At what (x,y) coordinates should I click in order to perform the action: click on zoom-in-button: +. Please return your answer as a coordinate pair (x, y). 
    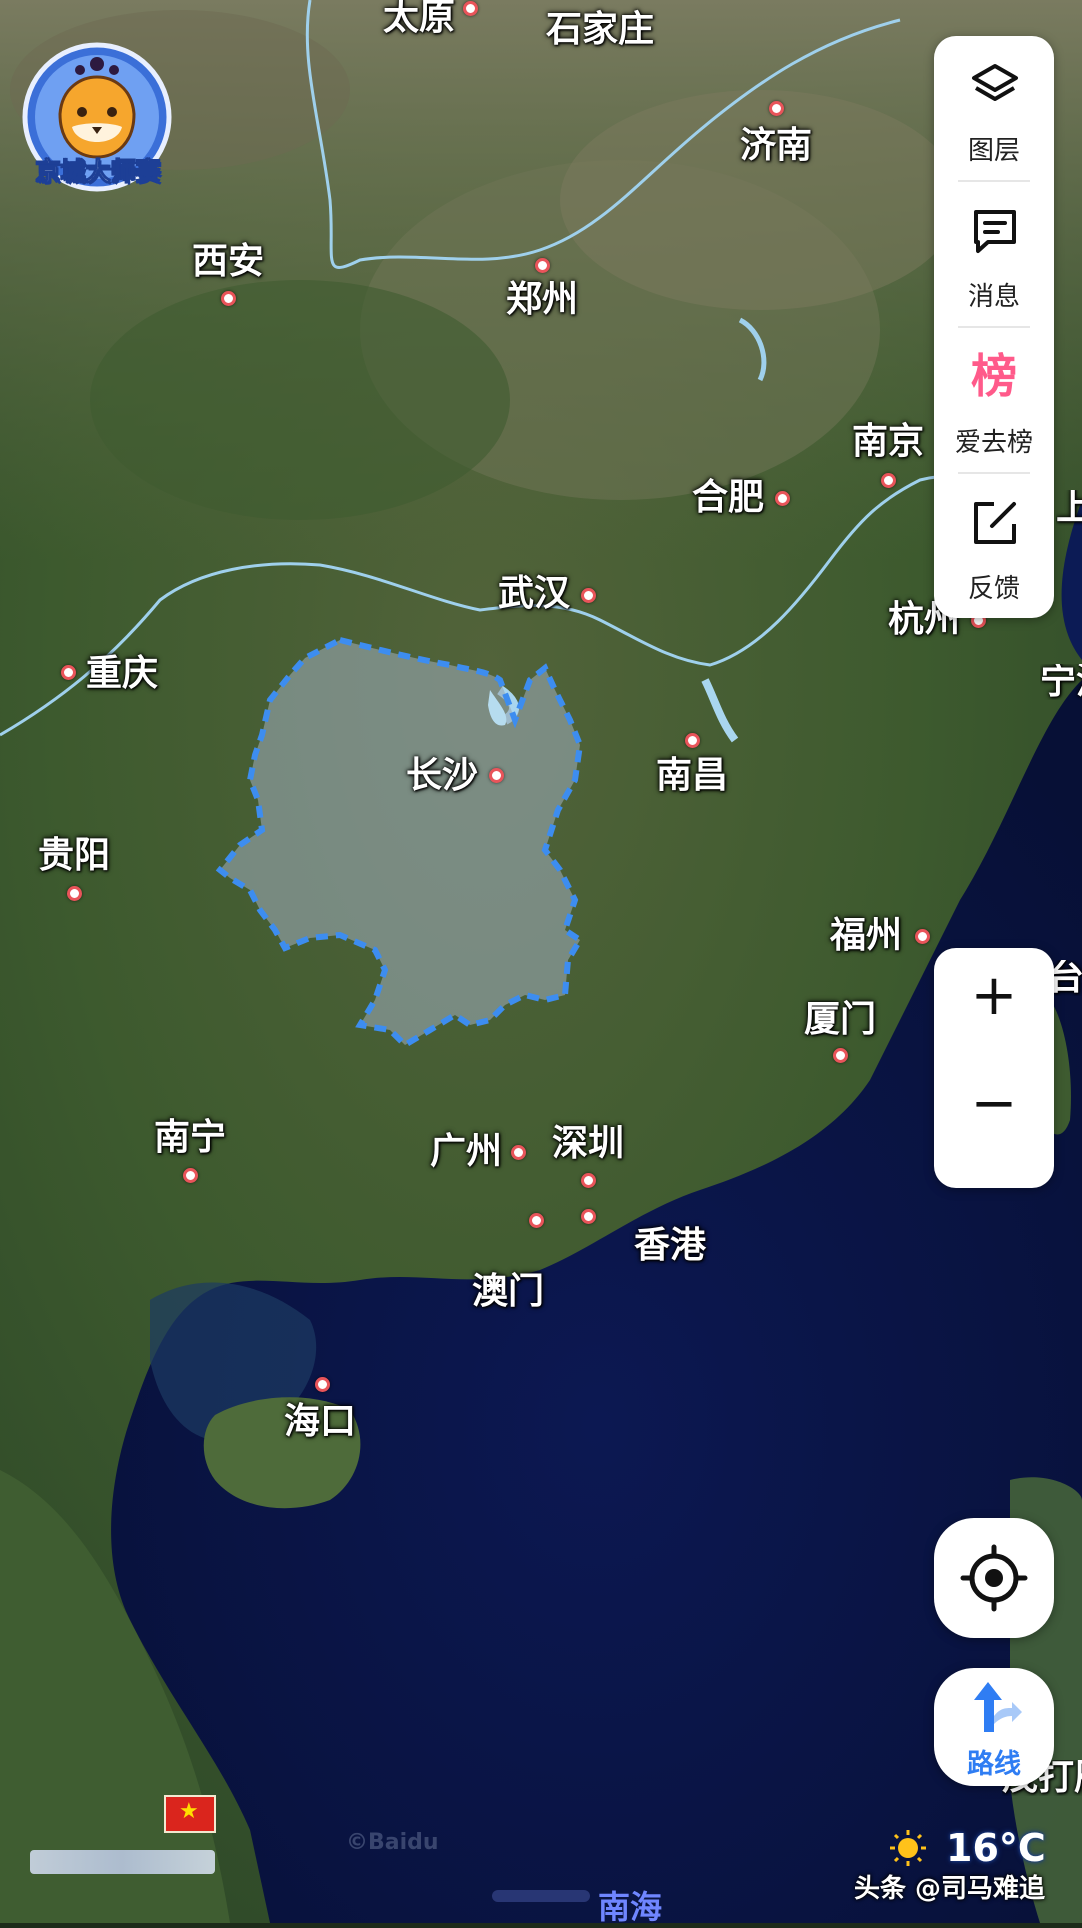
    Looking at the image, I should click on (994, 1008).